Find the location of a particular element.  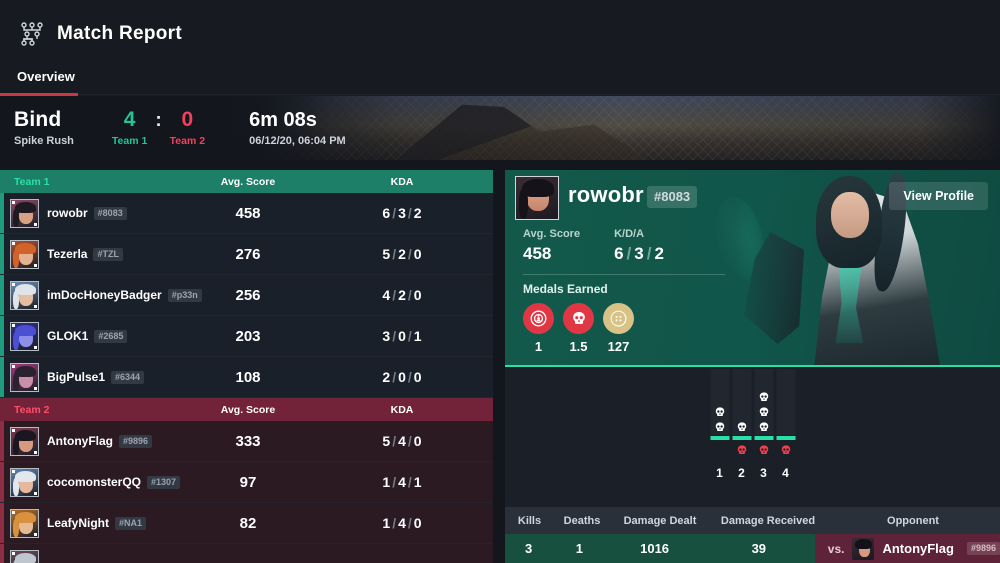

table-row: BigPulse1 #6344 108 2/0/0 is located at coordinates (246, 377).